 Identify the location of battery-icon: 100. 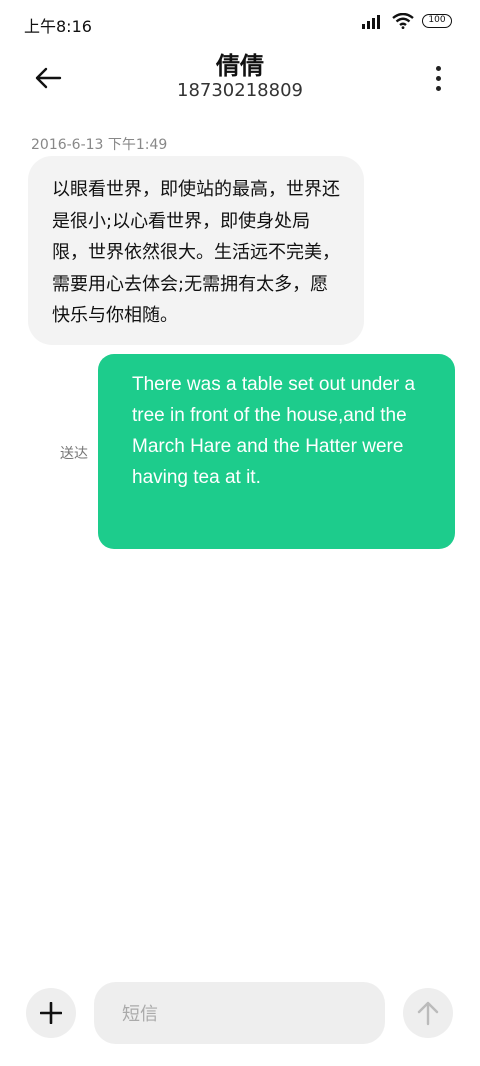
(437, 21).